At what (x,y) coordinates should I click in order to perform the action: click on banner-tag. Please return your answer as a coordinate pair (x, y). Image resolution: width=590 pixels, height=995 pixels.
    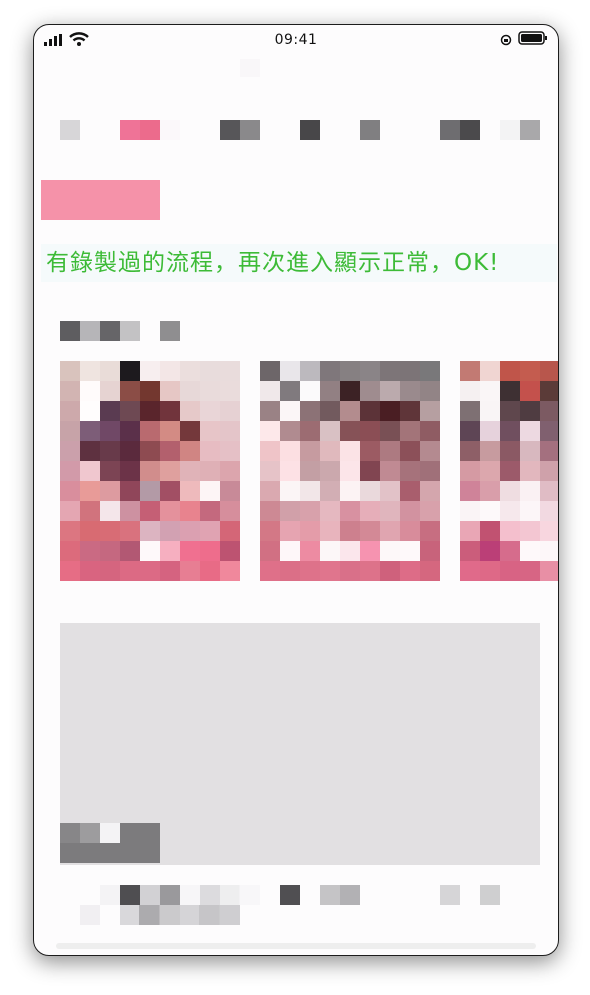
    Looking at the image, I should click on (100, 200).